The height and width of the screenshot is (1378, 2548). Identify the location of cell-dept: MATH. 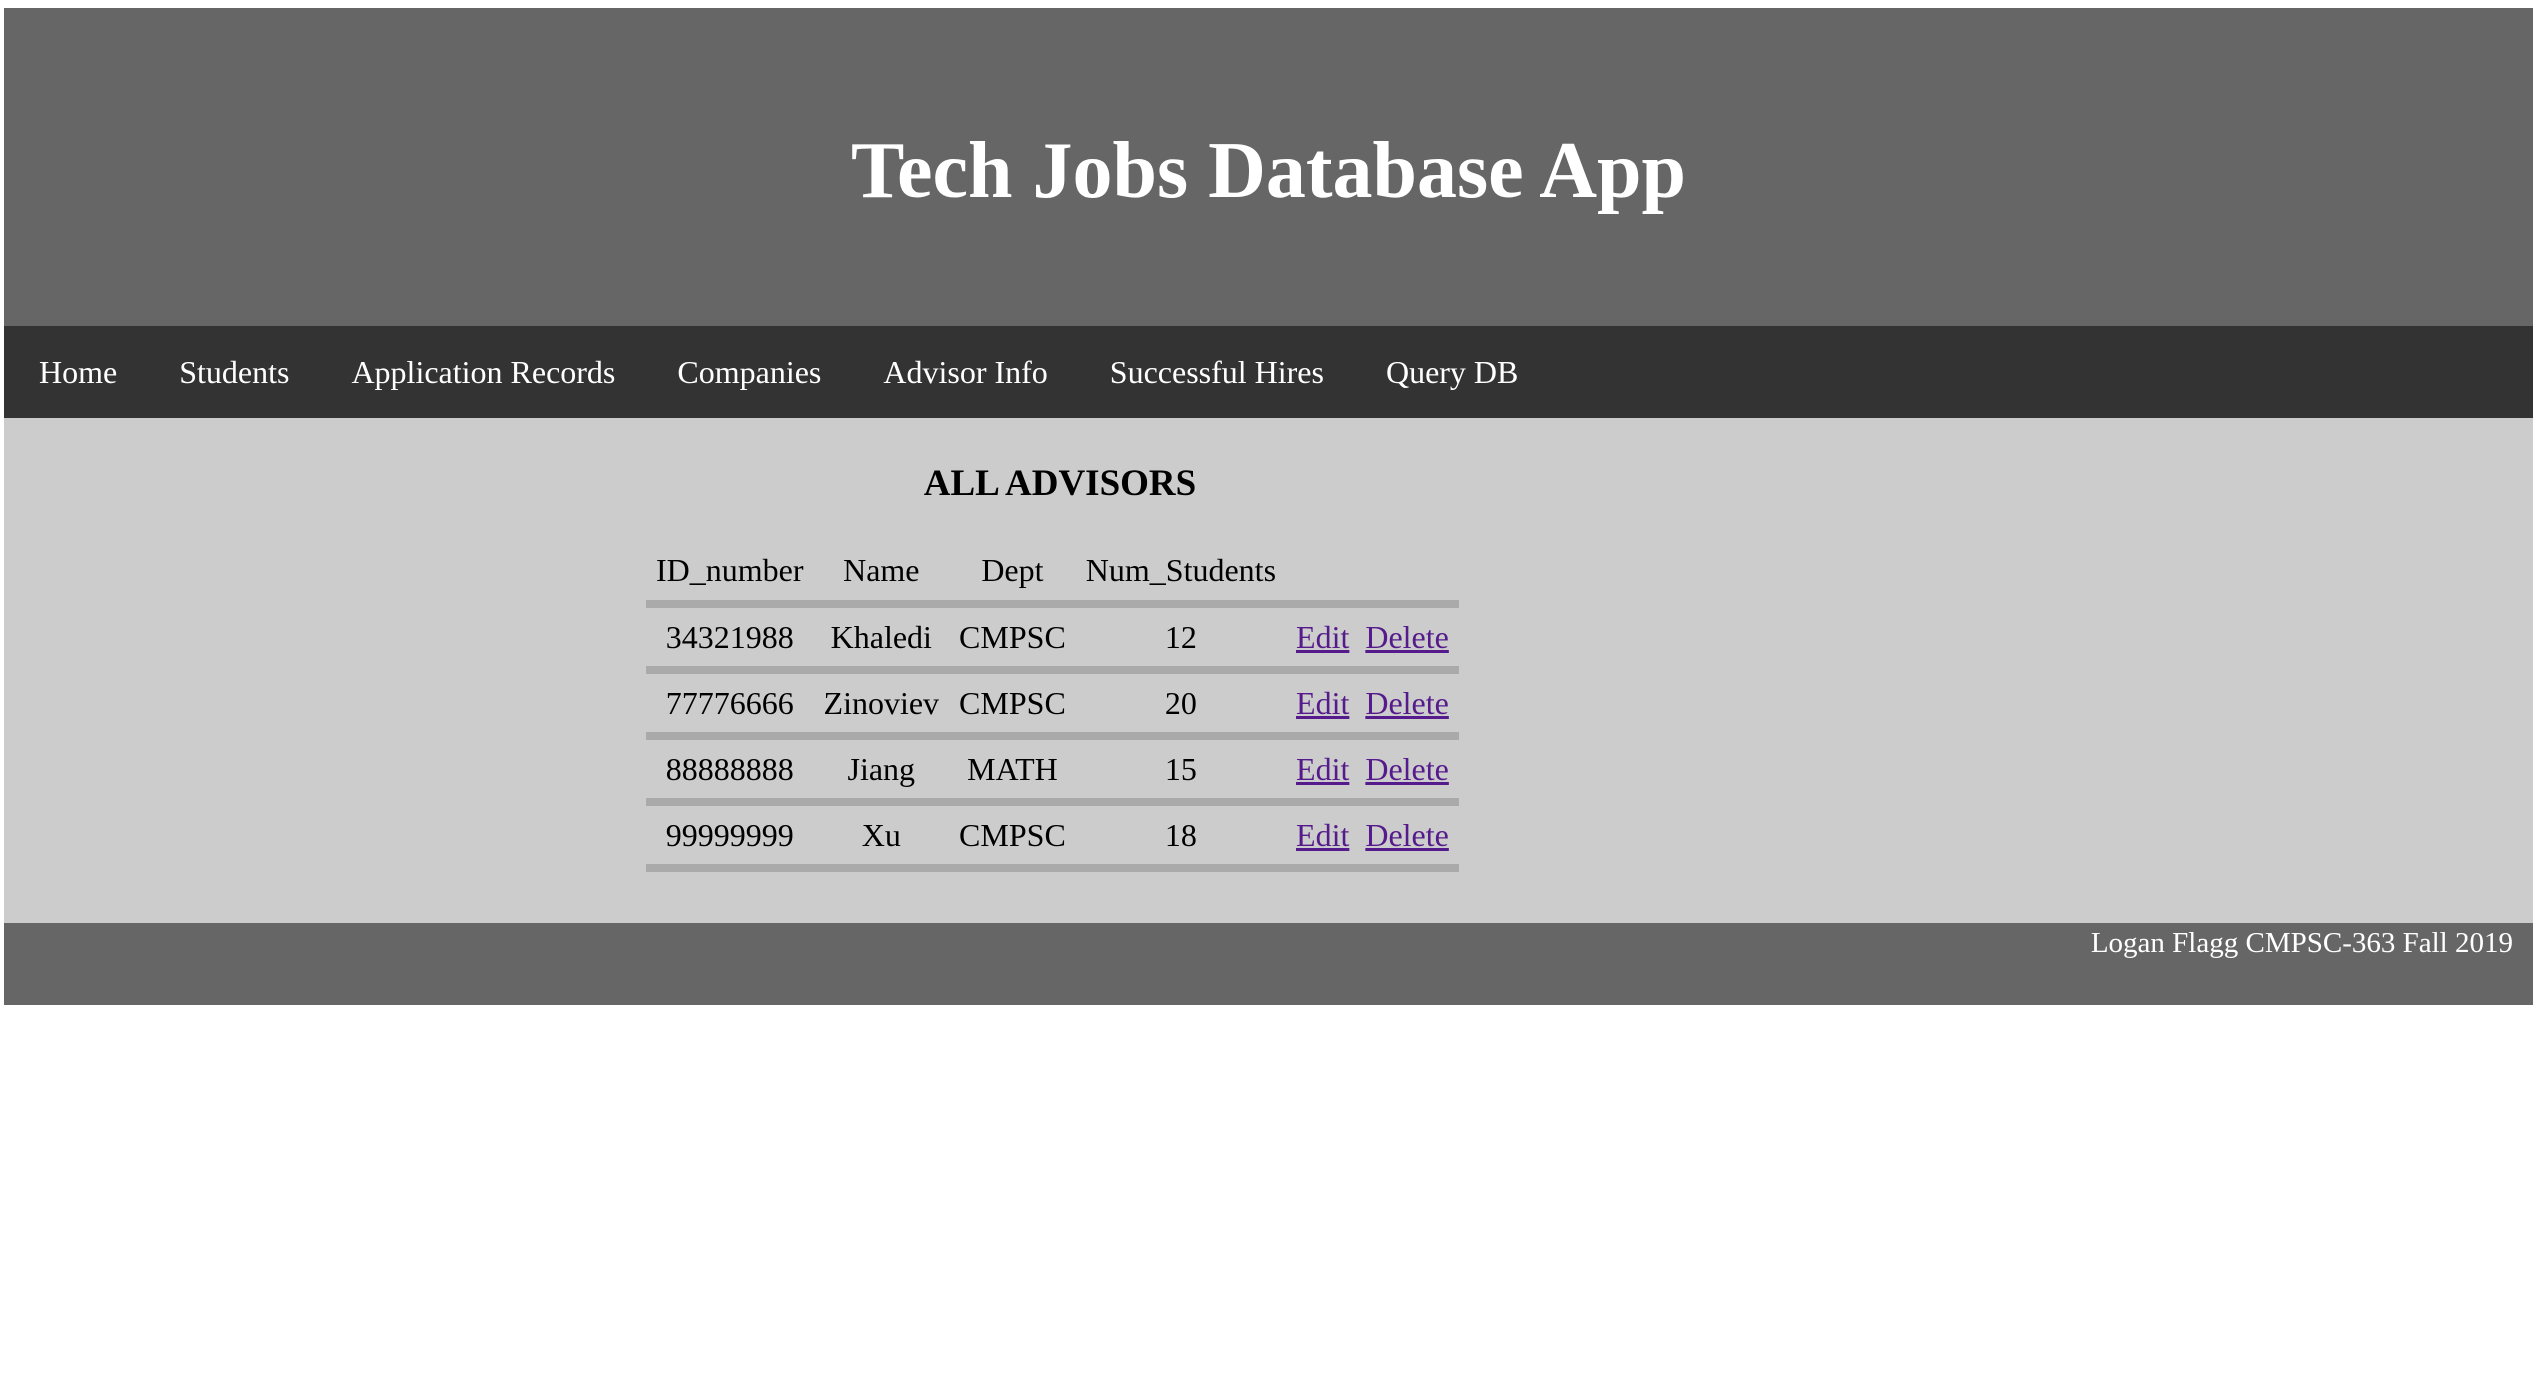
(1012, 773).